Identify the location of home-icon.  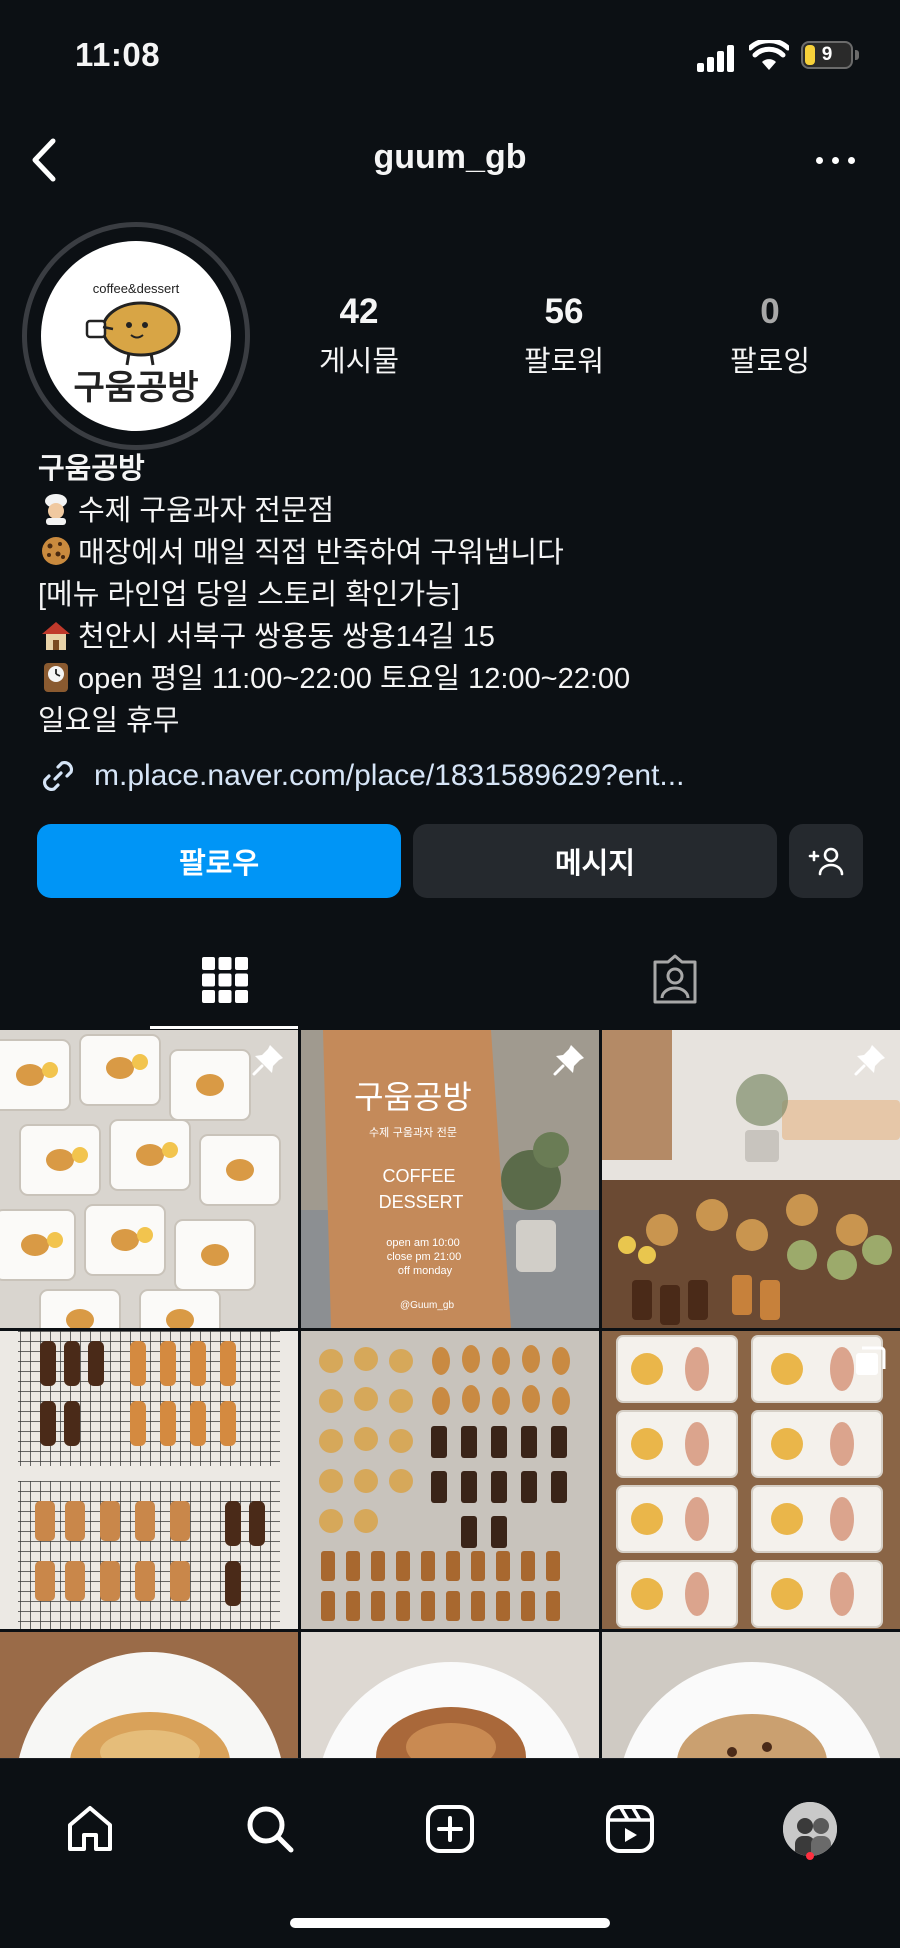
(90, 1828).